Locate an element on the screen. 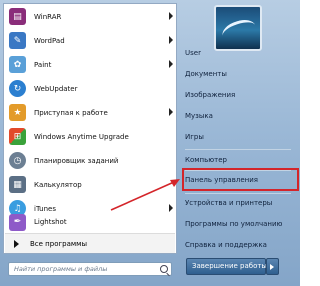  annotation-arrow is located at coordinates (145, 195).